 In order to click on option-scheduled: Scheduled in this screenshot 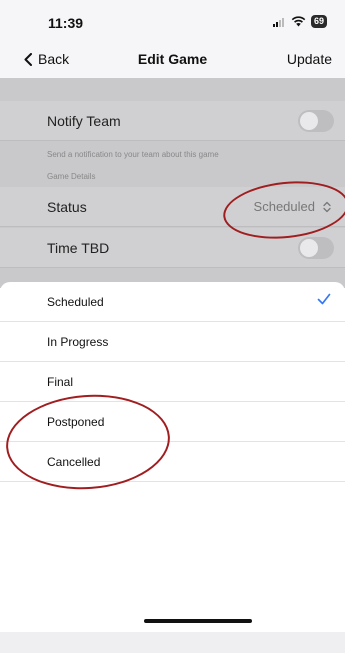, I will do `click(172, 302)`.